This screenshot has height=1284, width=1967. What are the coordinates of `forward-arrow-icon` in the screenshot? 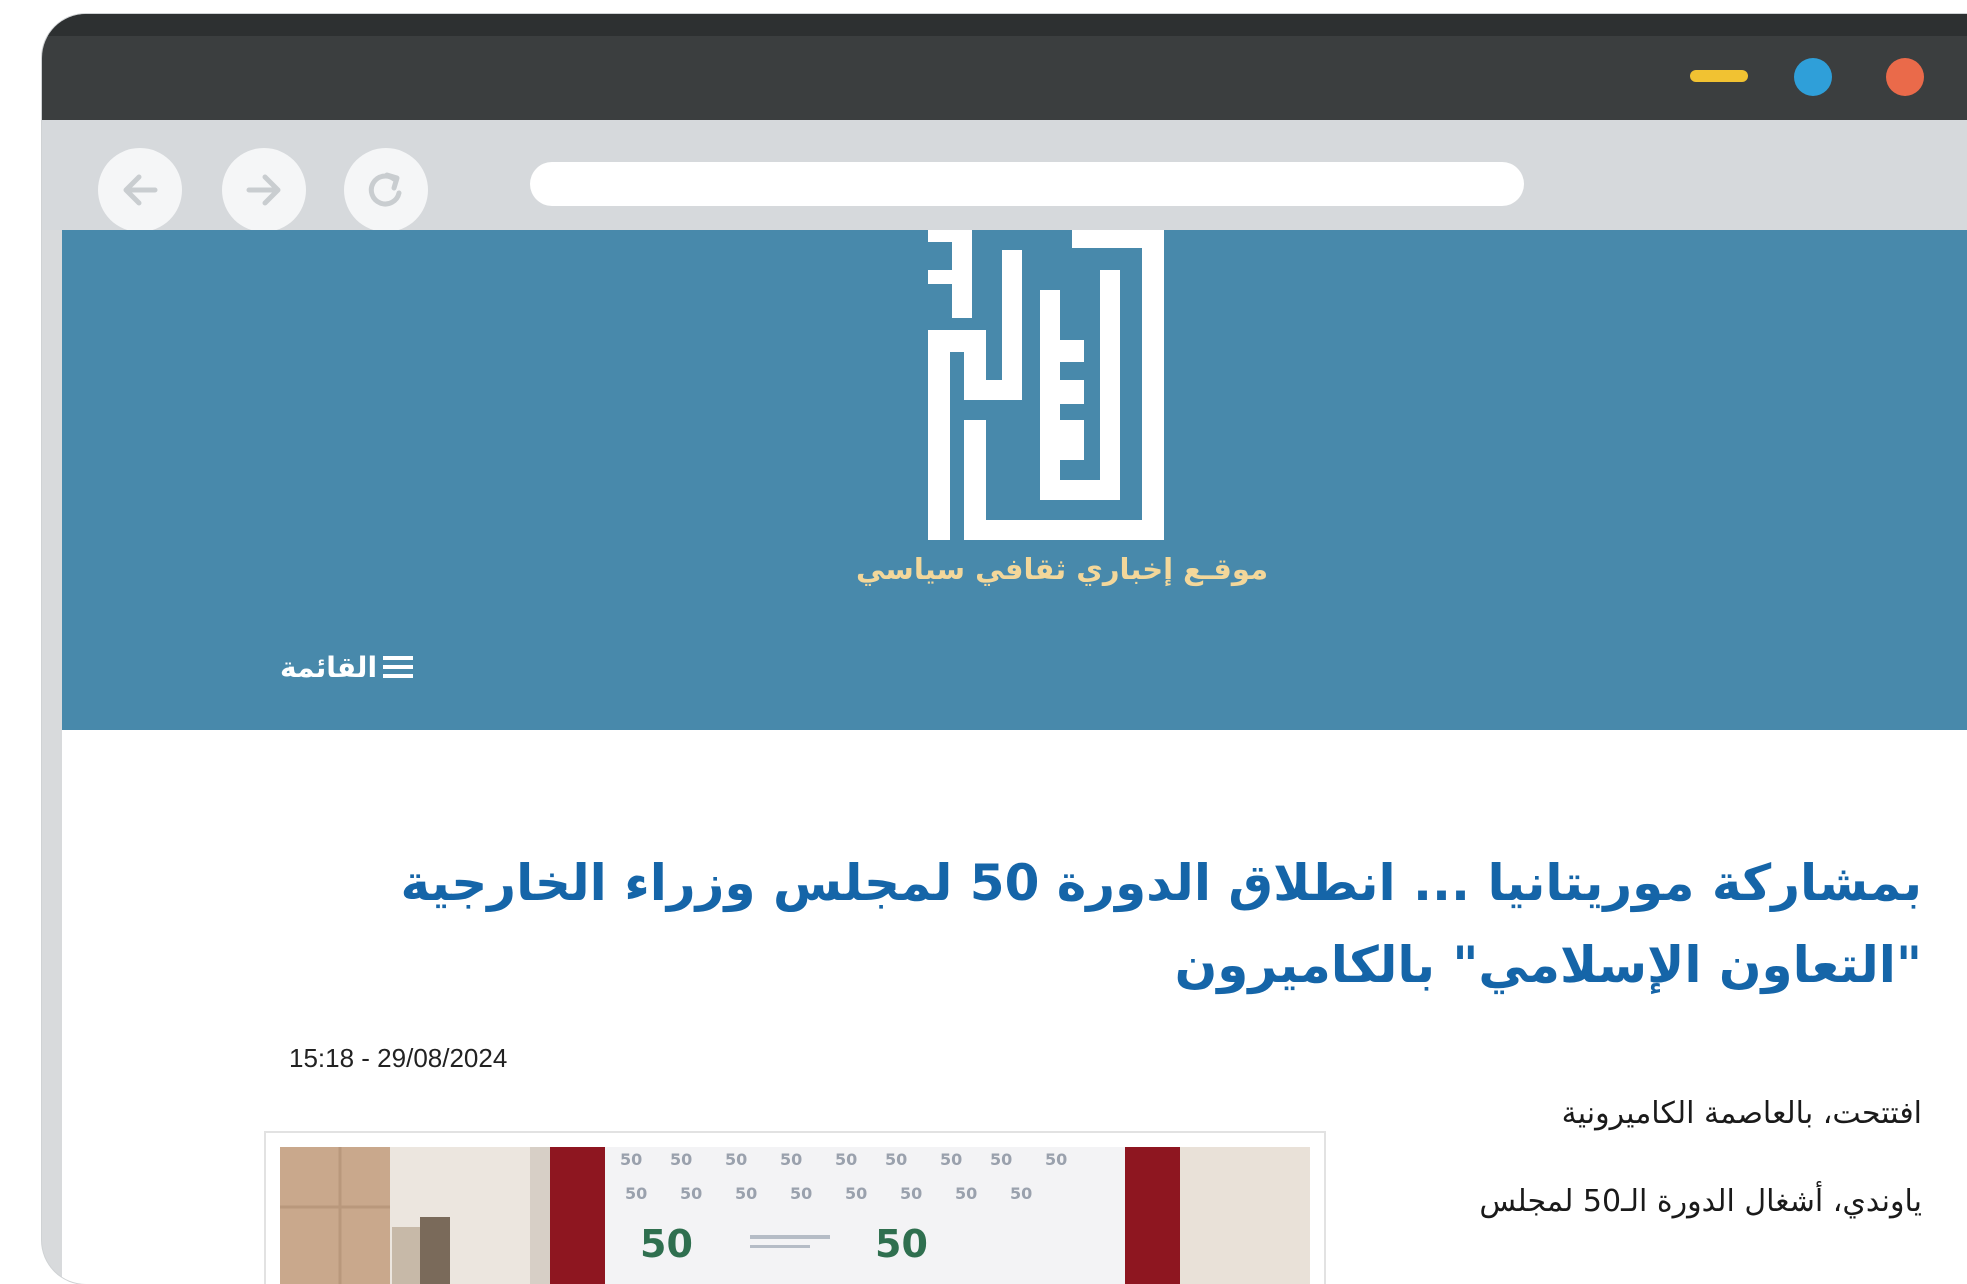 It's located at (263, 190).